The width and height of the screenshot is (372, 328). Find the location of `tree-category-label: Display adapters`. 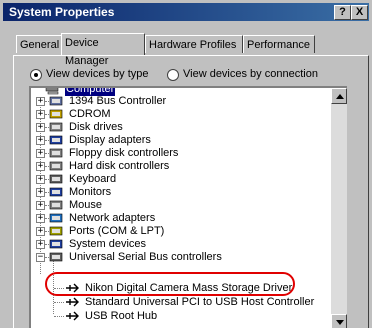

tree-category-label: Display adapters is located at coordinates (110, 140).